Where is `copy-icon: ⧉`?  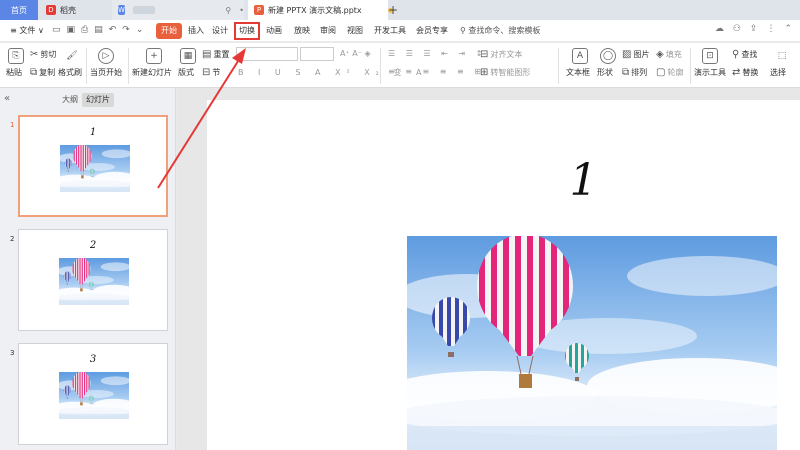 copy-icon: ⧉ is located at coordinates (34, 72).